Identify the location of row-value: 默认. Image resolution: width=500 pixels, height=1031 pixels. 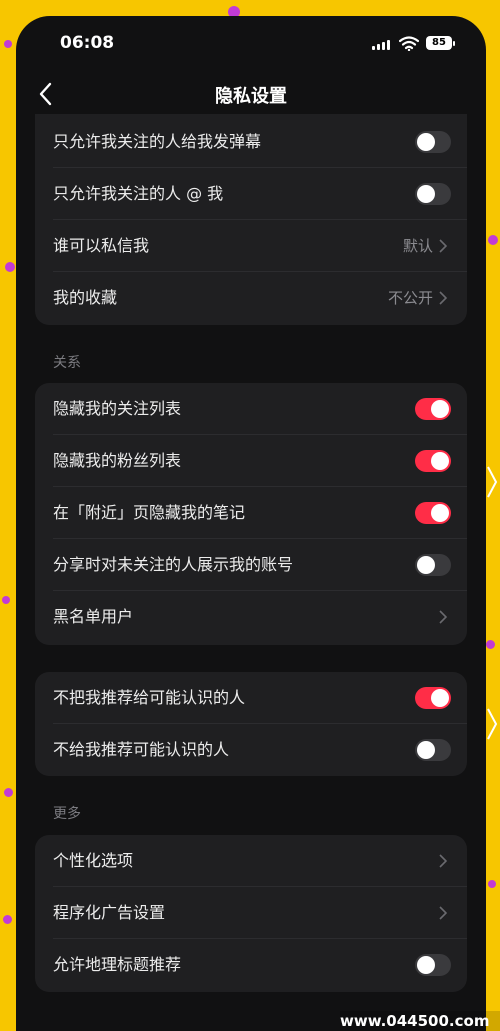
(417, 246).